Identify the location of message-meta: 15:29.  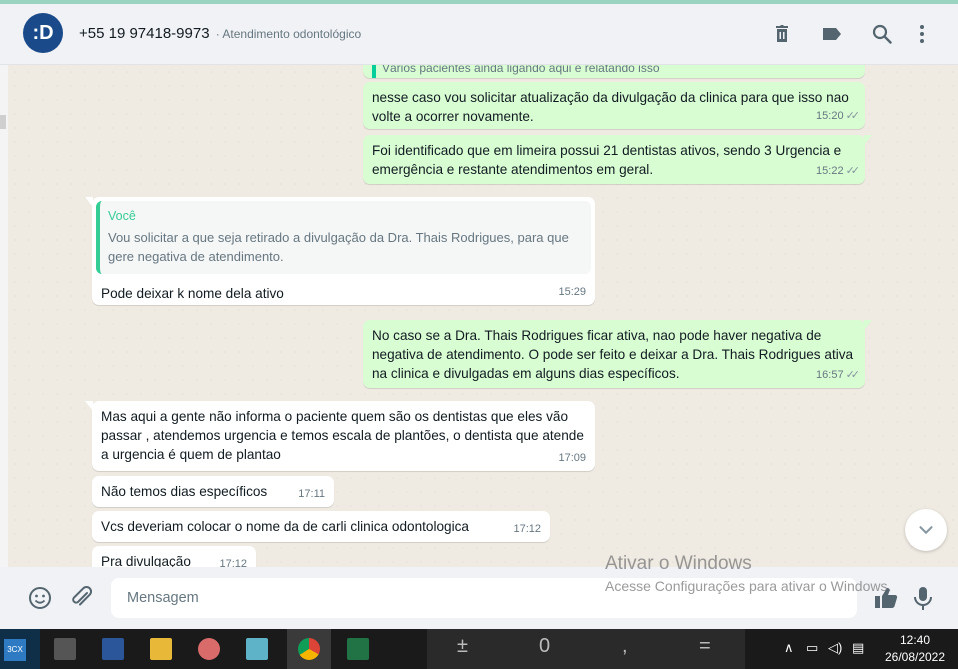
(572, 292).